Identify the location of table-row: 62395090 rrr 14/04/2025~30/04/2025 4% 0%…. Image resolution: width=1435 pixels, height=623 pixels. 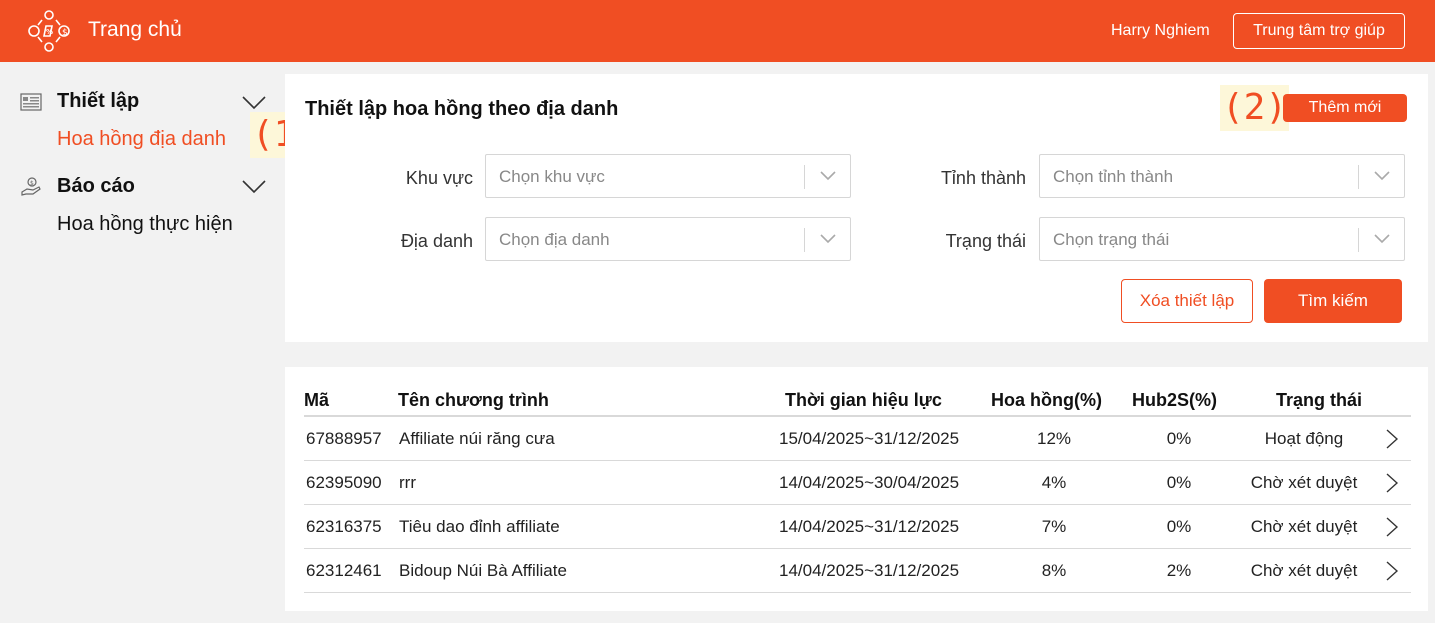
(857, 483).